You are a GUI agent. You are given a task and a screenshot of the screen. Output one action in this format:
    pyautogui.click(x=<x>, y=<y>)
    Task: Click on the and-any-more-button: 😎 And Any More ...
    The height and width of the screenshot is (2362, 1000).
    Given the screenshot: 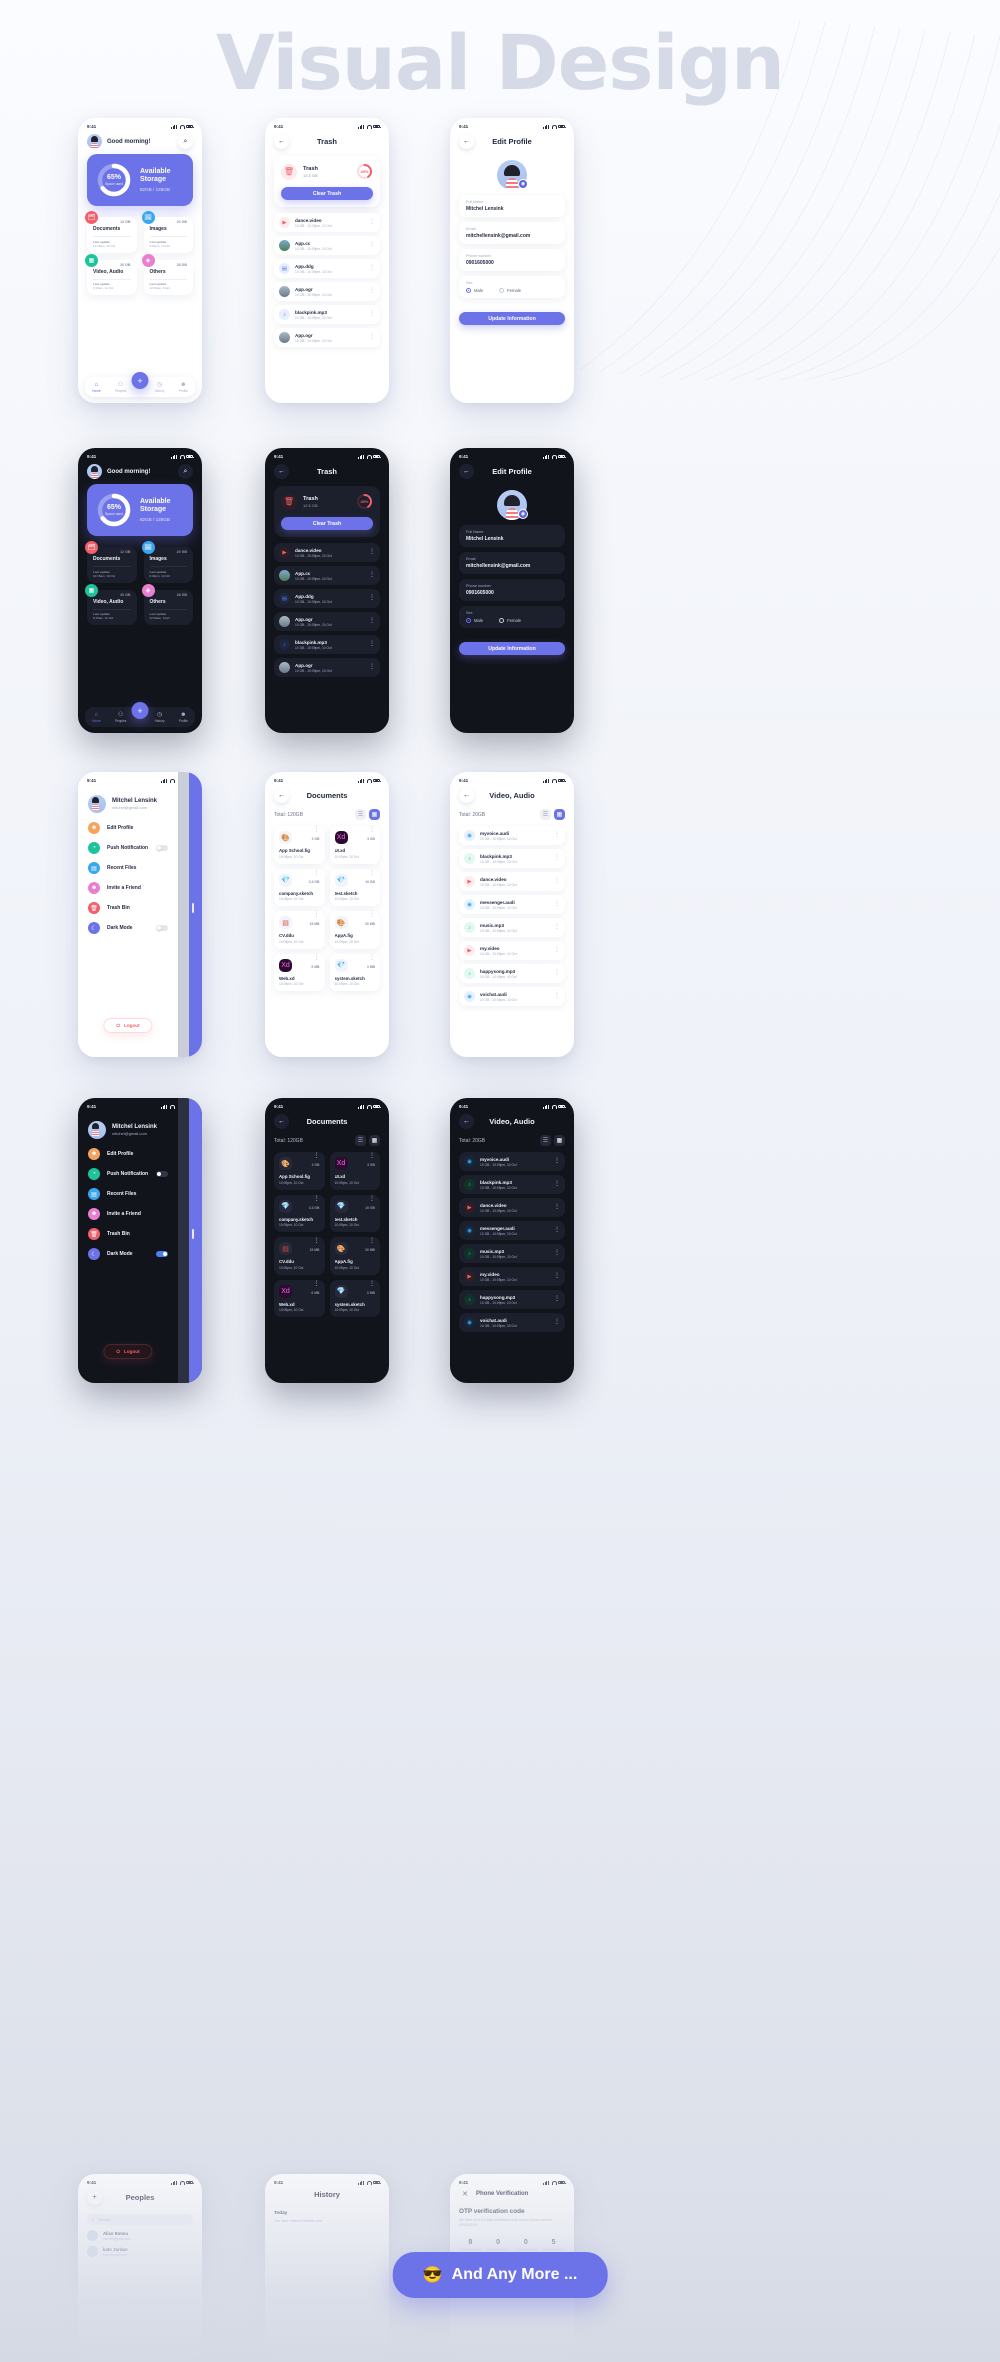 What is the action you would take?
    pyautogui.click(x=500, y=2275)
    